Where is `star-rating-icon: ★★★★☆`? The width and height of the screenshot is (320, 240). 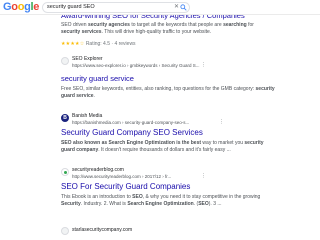
star-rating-icon: ★★★★☆ is located at coordinates (73, 44).